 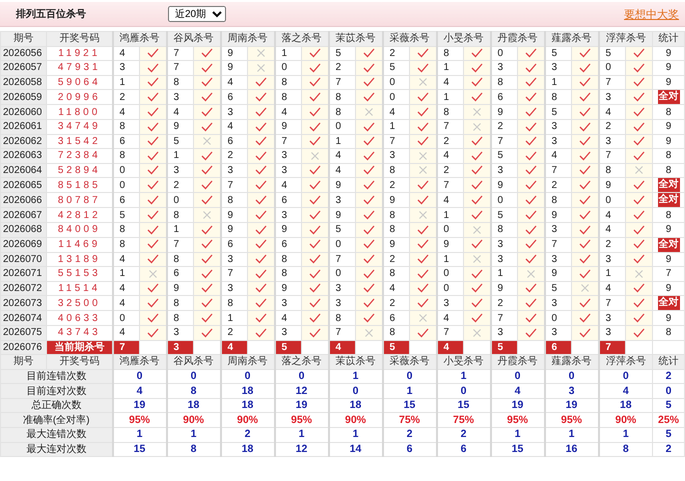 I want to click on period-cell: 2026065, so click(x=23, y=185).